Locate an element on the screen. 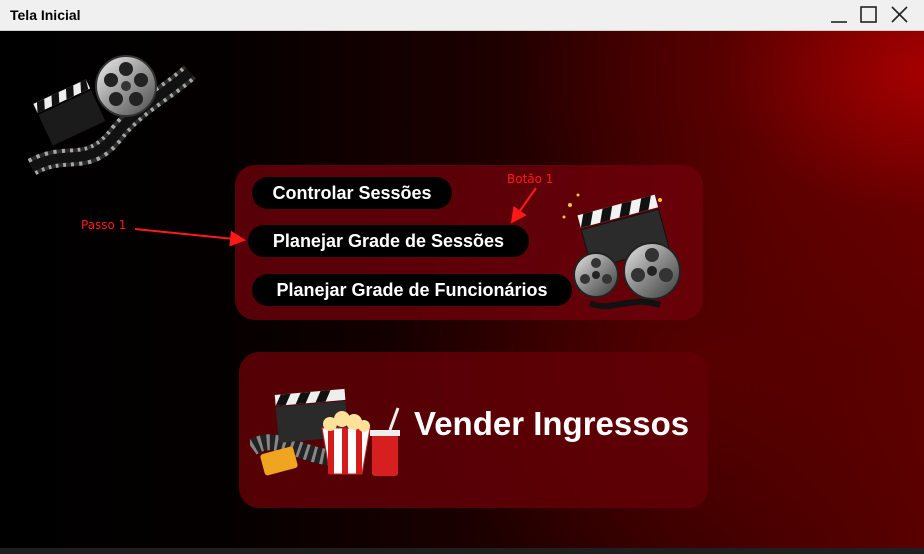 Image resolution: width=924 pixels, height=554 pixels. popcorn-clapper-ticket-icon is located at coordinates (325, 432).